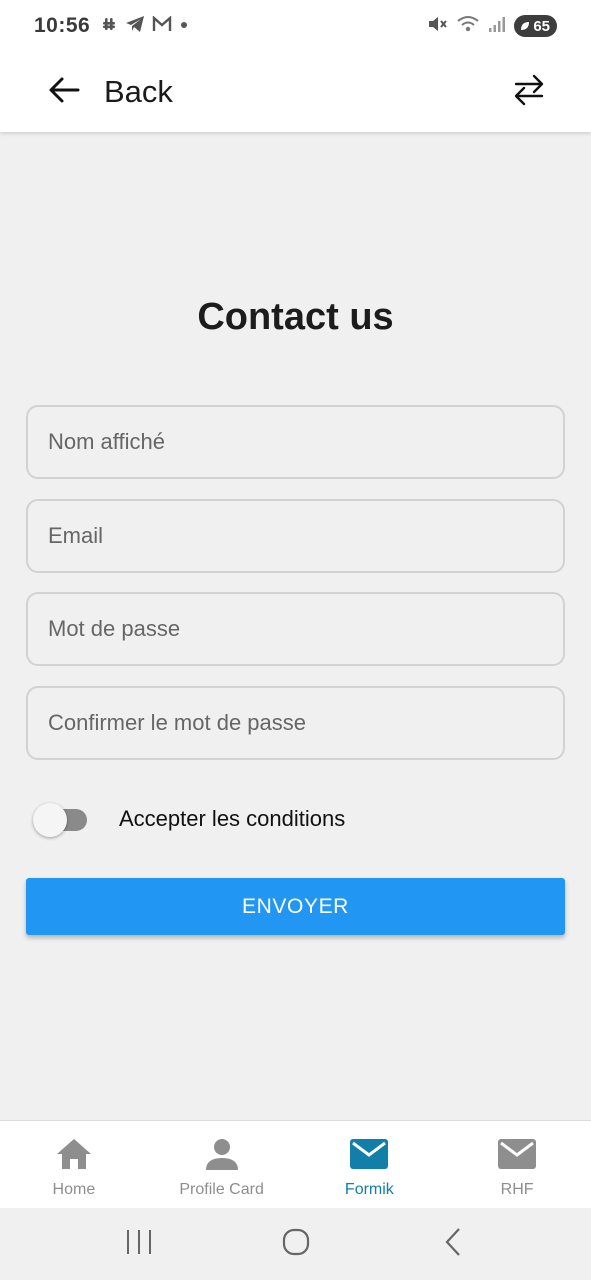 The width and height of the screenshot is (591, 1280). I want to click on status-left: 10:56, so click(111, 26).